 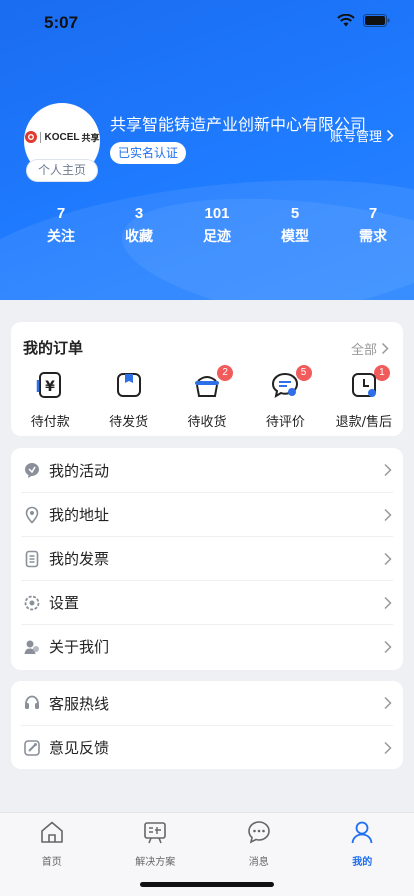 I want to click on verified-badge: 已实名认证, so click(x=148, y=153).